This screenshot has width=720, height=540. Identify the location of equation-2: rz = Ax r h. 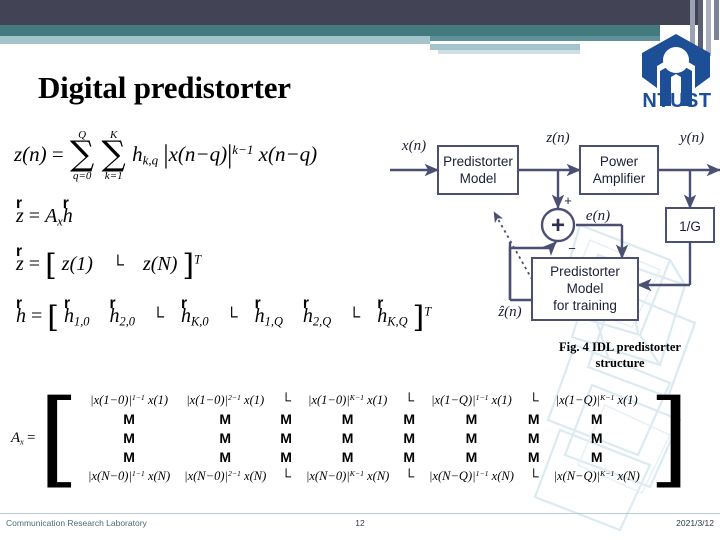
(44, 211).